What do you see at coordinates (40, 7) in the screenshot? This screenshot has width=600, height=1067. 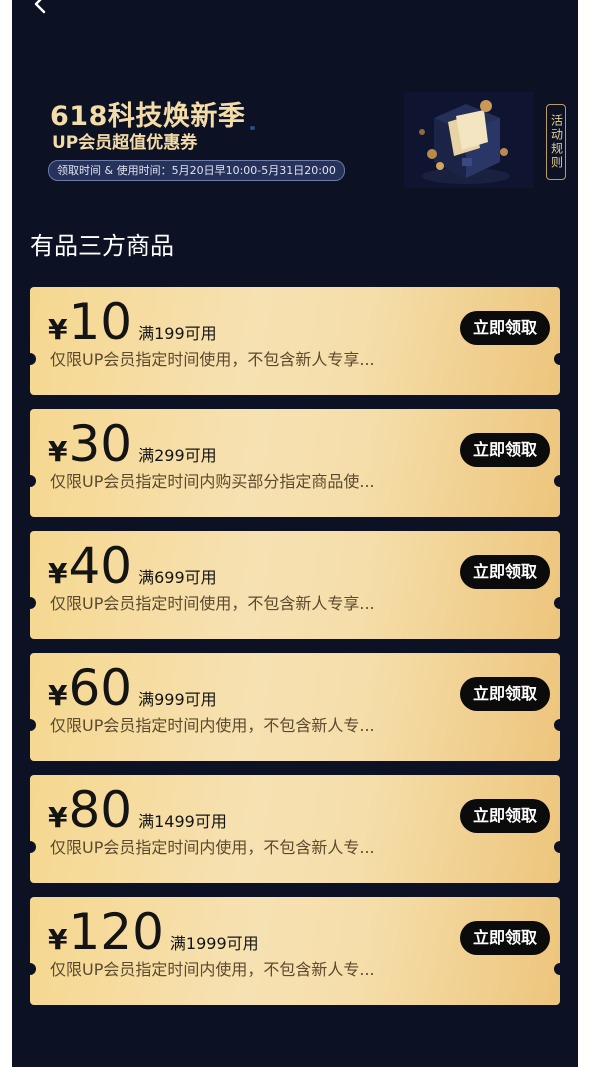 I see `chevron-left-icon` at bounding box center [40, 7].